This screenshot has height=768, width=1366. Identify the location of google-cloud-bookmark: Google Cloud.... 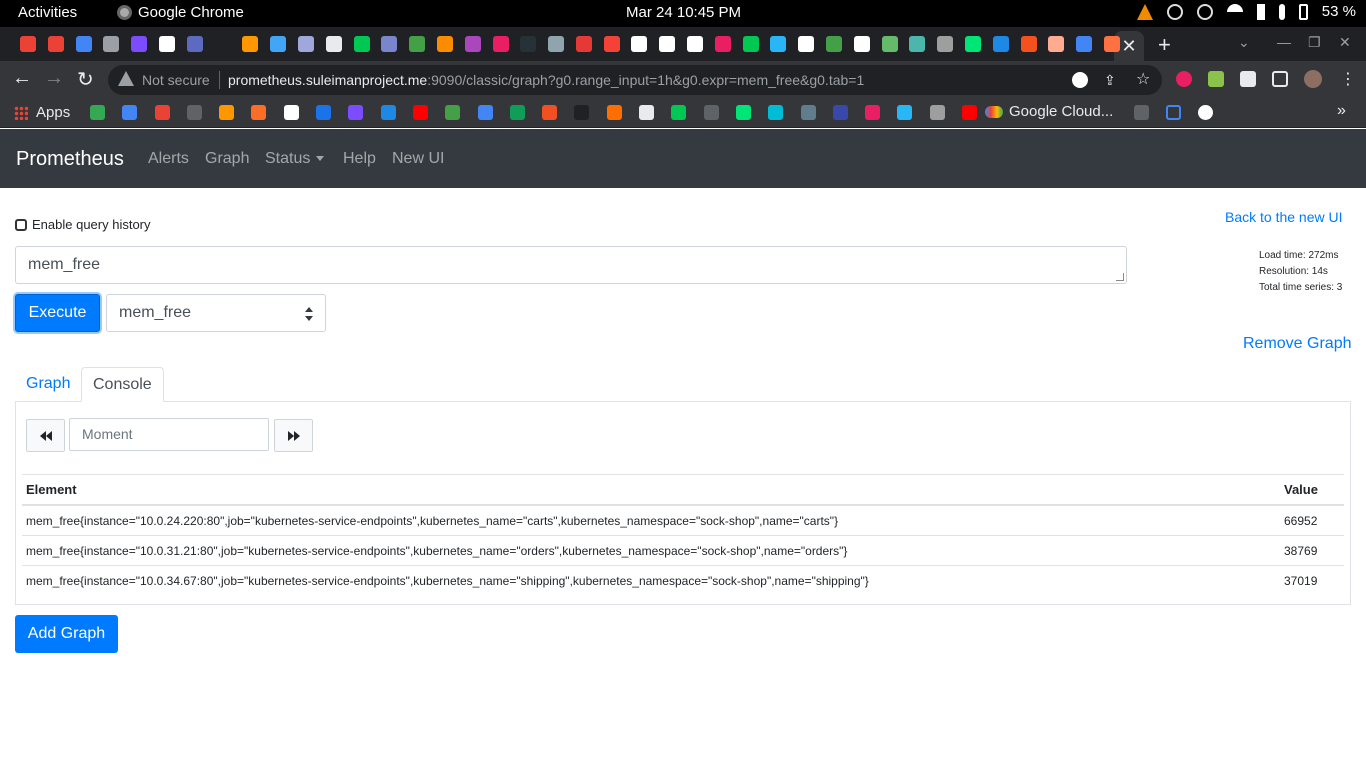
(1049, 111).